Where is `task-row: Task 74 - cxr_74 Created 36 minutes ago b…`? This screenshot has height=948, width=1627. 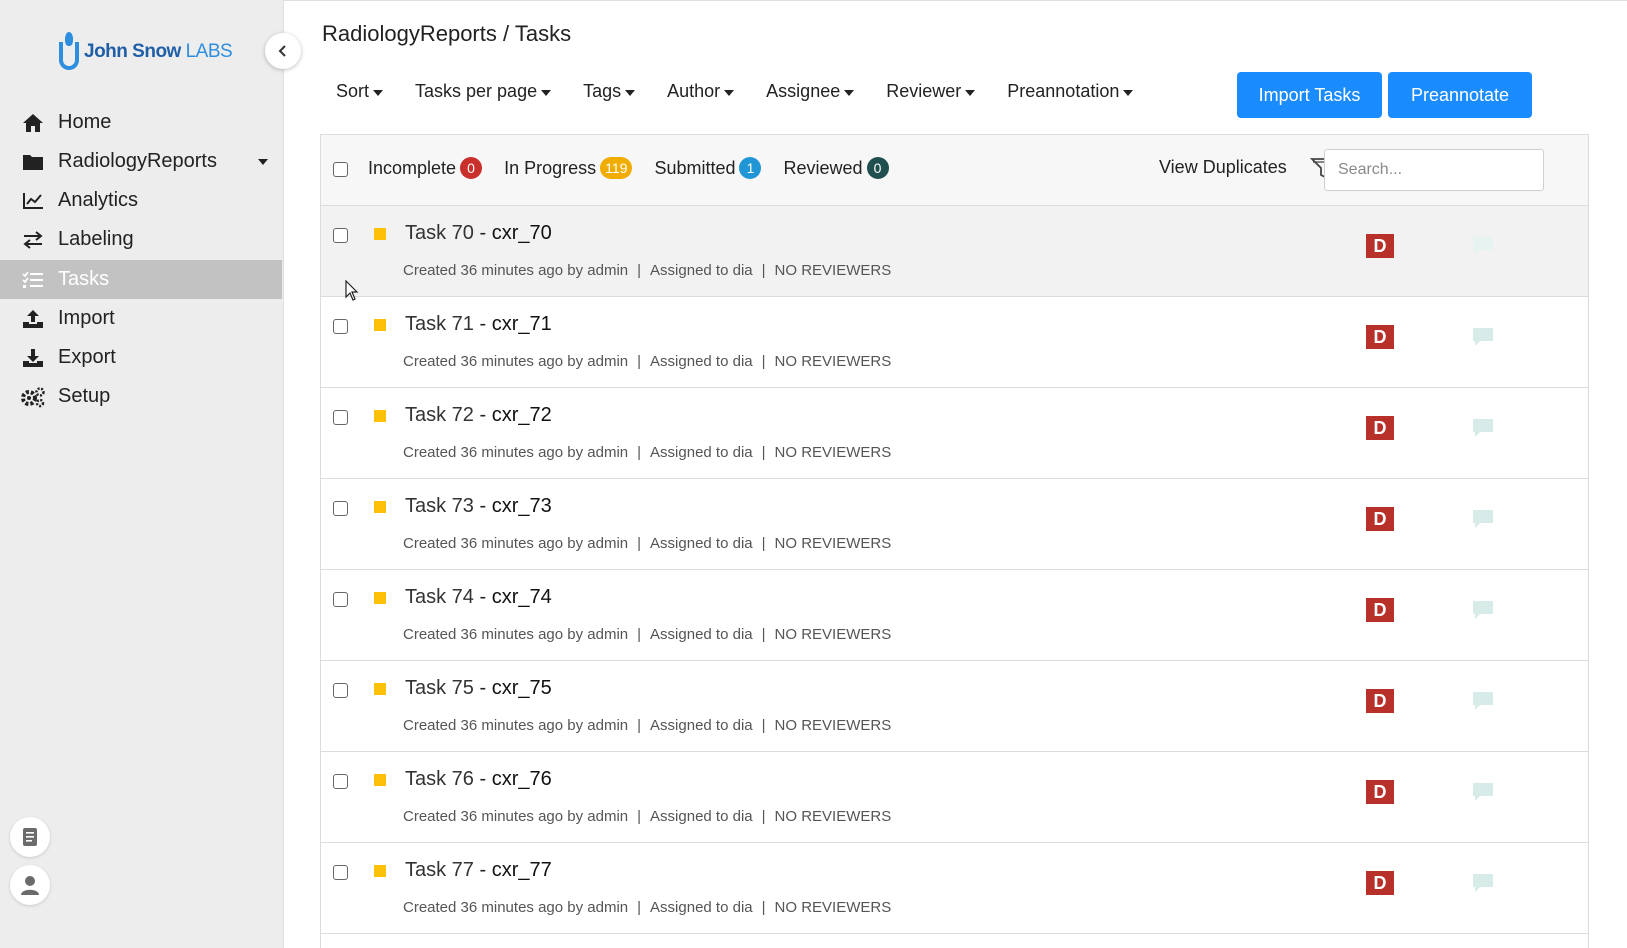
task-row: Task 74 - cxr_74 Created 36 minutes ago b… is located at coordinates (954, 615).